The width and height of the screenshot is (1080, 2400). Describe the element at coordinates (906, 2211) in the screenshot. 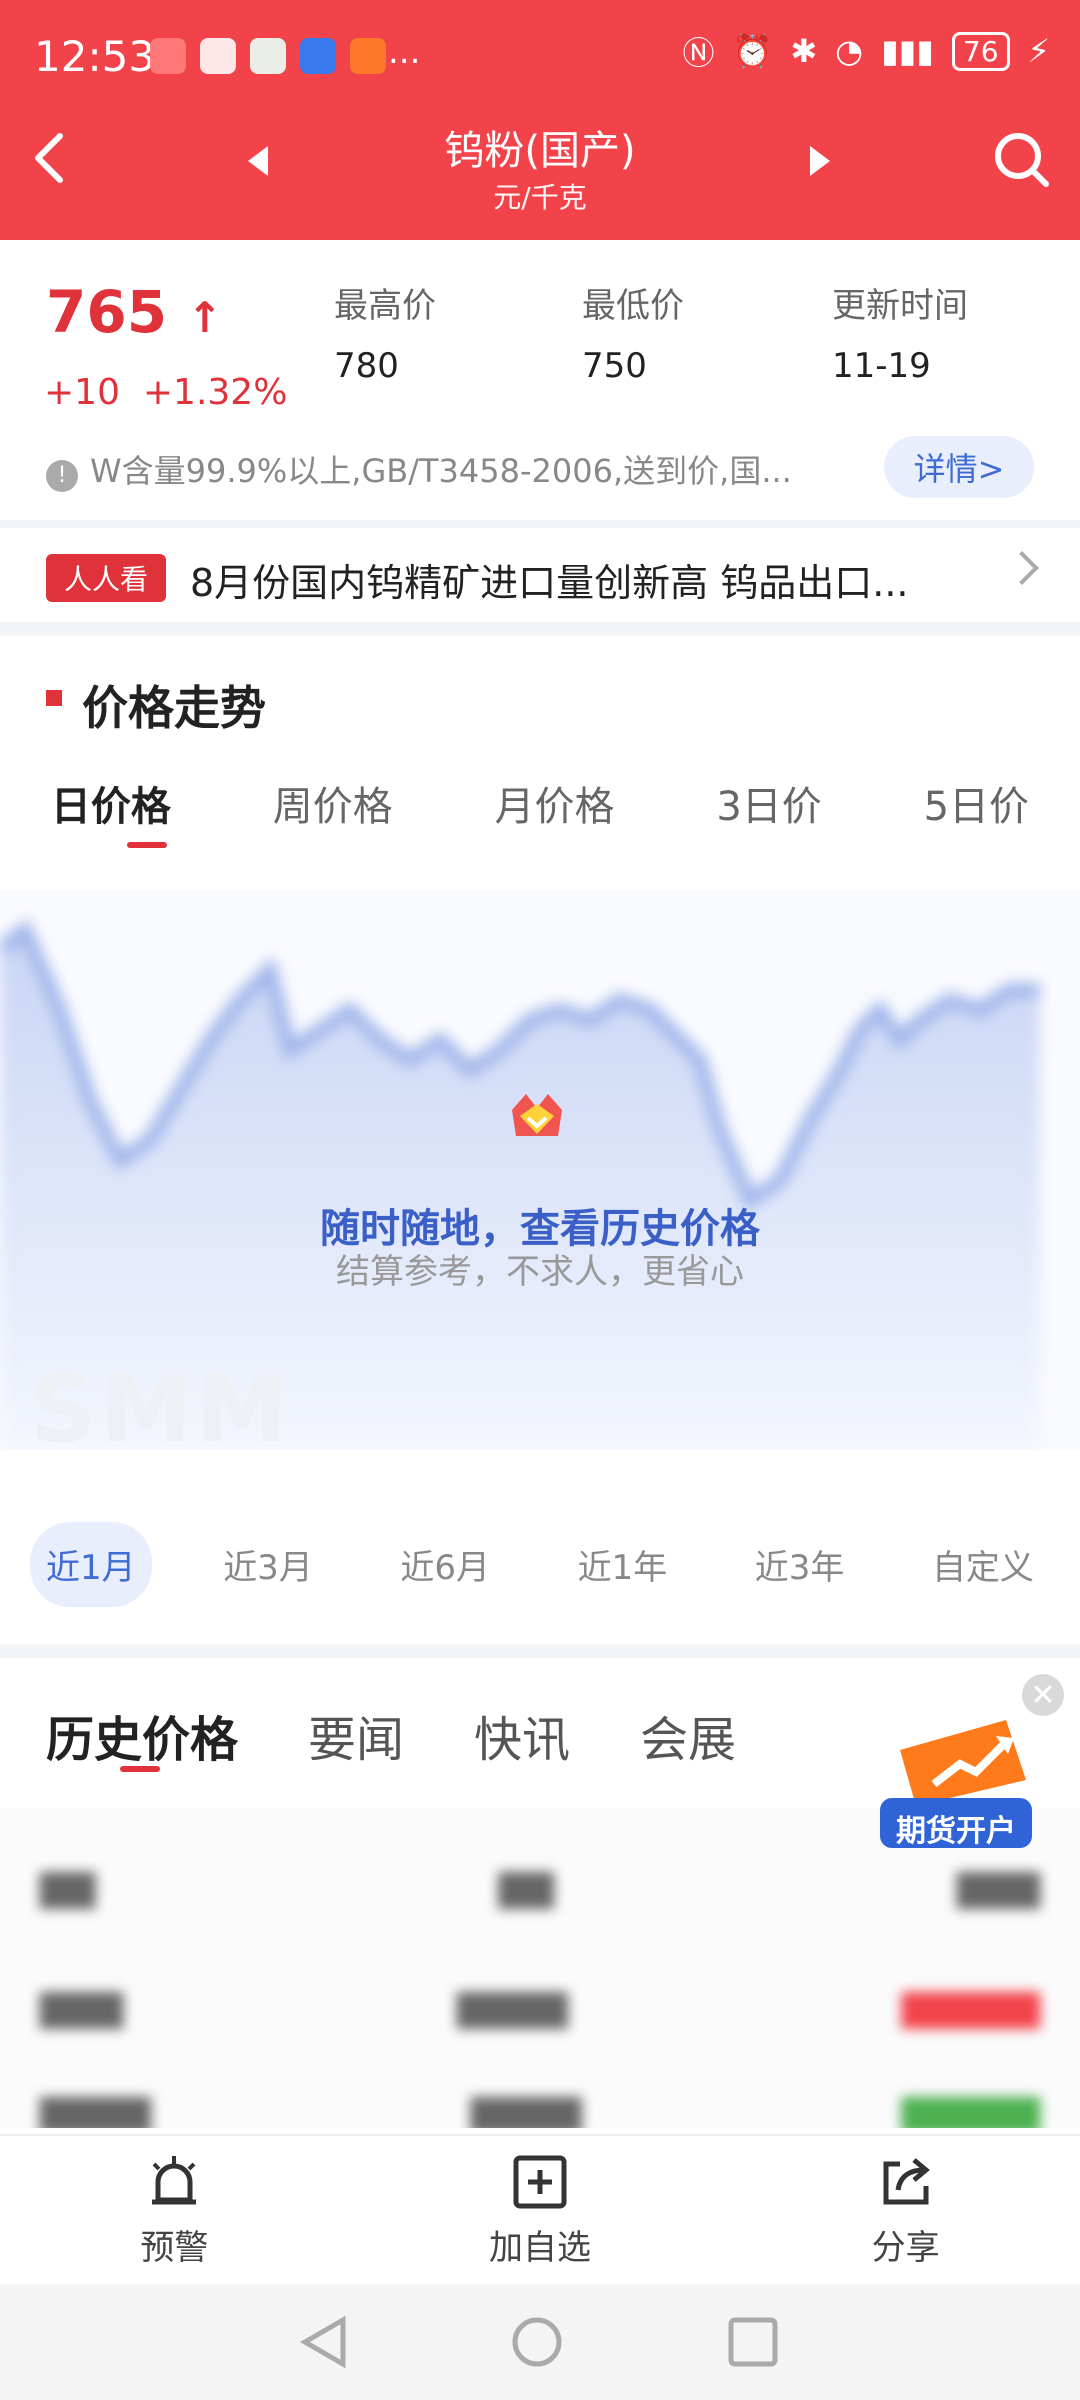

I see `share-button: 分享` at that location.